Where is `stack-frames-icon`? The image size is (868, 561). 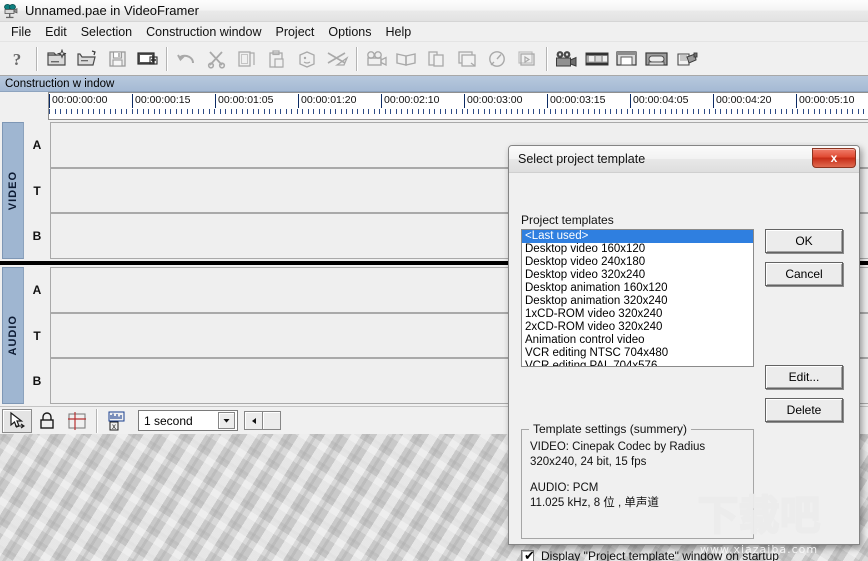
stack-frames-icon is located at coordinates (527, 59).